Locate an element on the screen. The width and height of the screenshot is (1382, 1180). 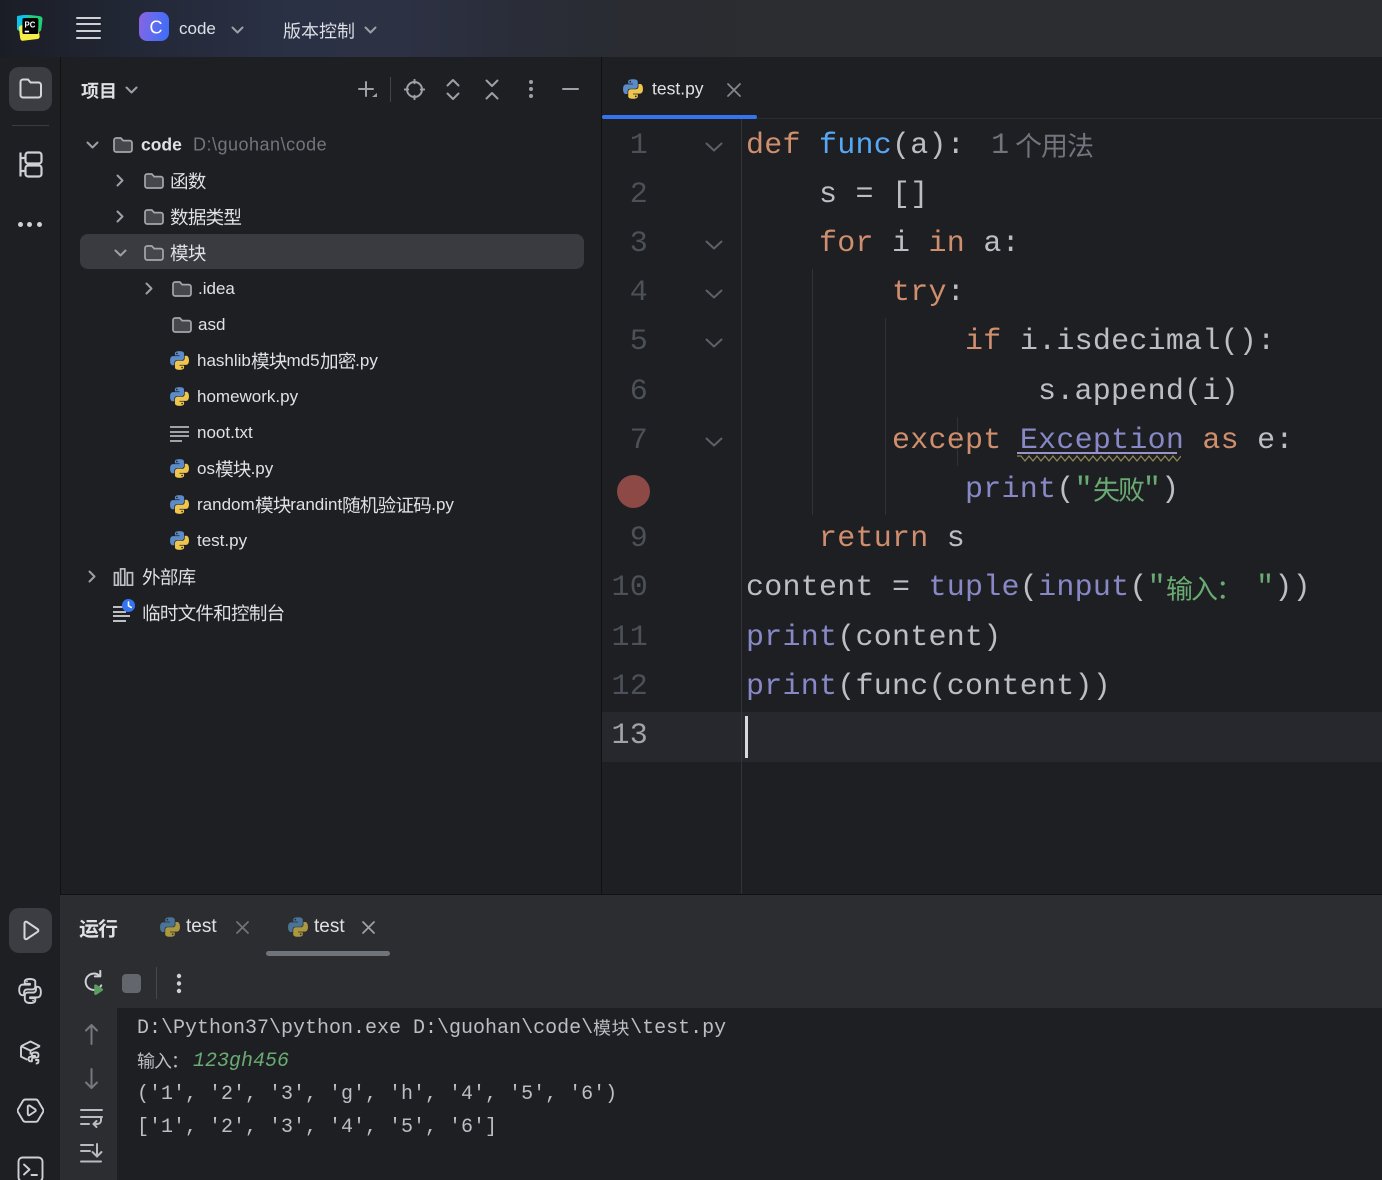
svg-text: PC is located at coordinates (30, 25).